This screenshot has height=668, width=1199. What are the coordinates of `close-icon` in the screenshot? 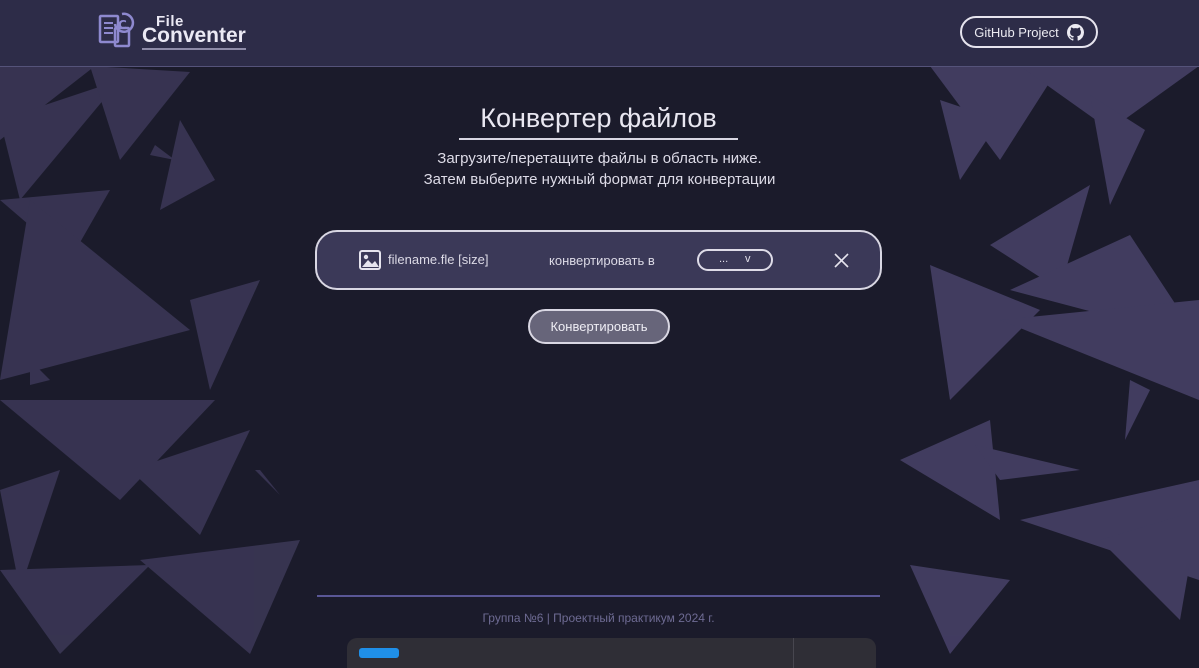 It's located at (841, 260).